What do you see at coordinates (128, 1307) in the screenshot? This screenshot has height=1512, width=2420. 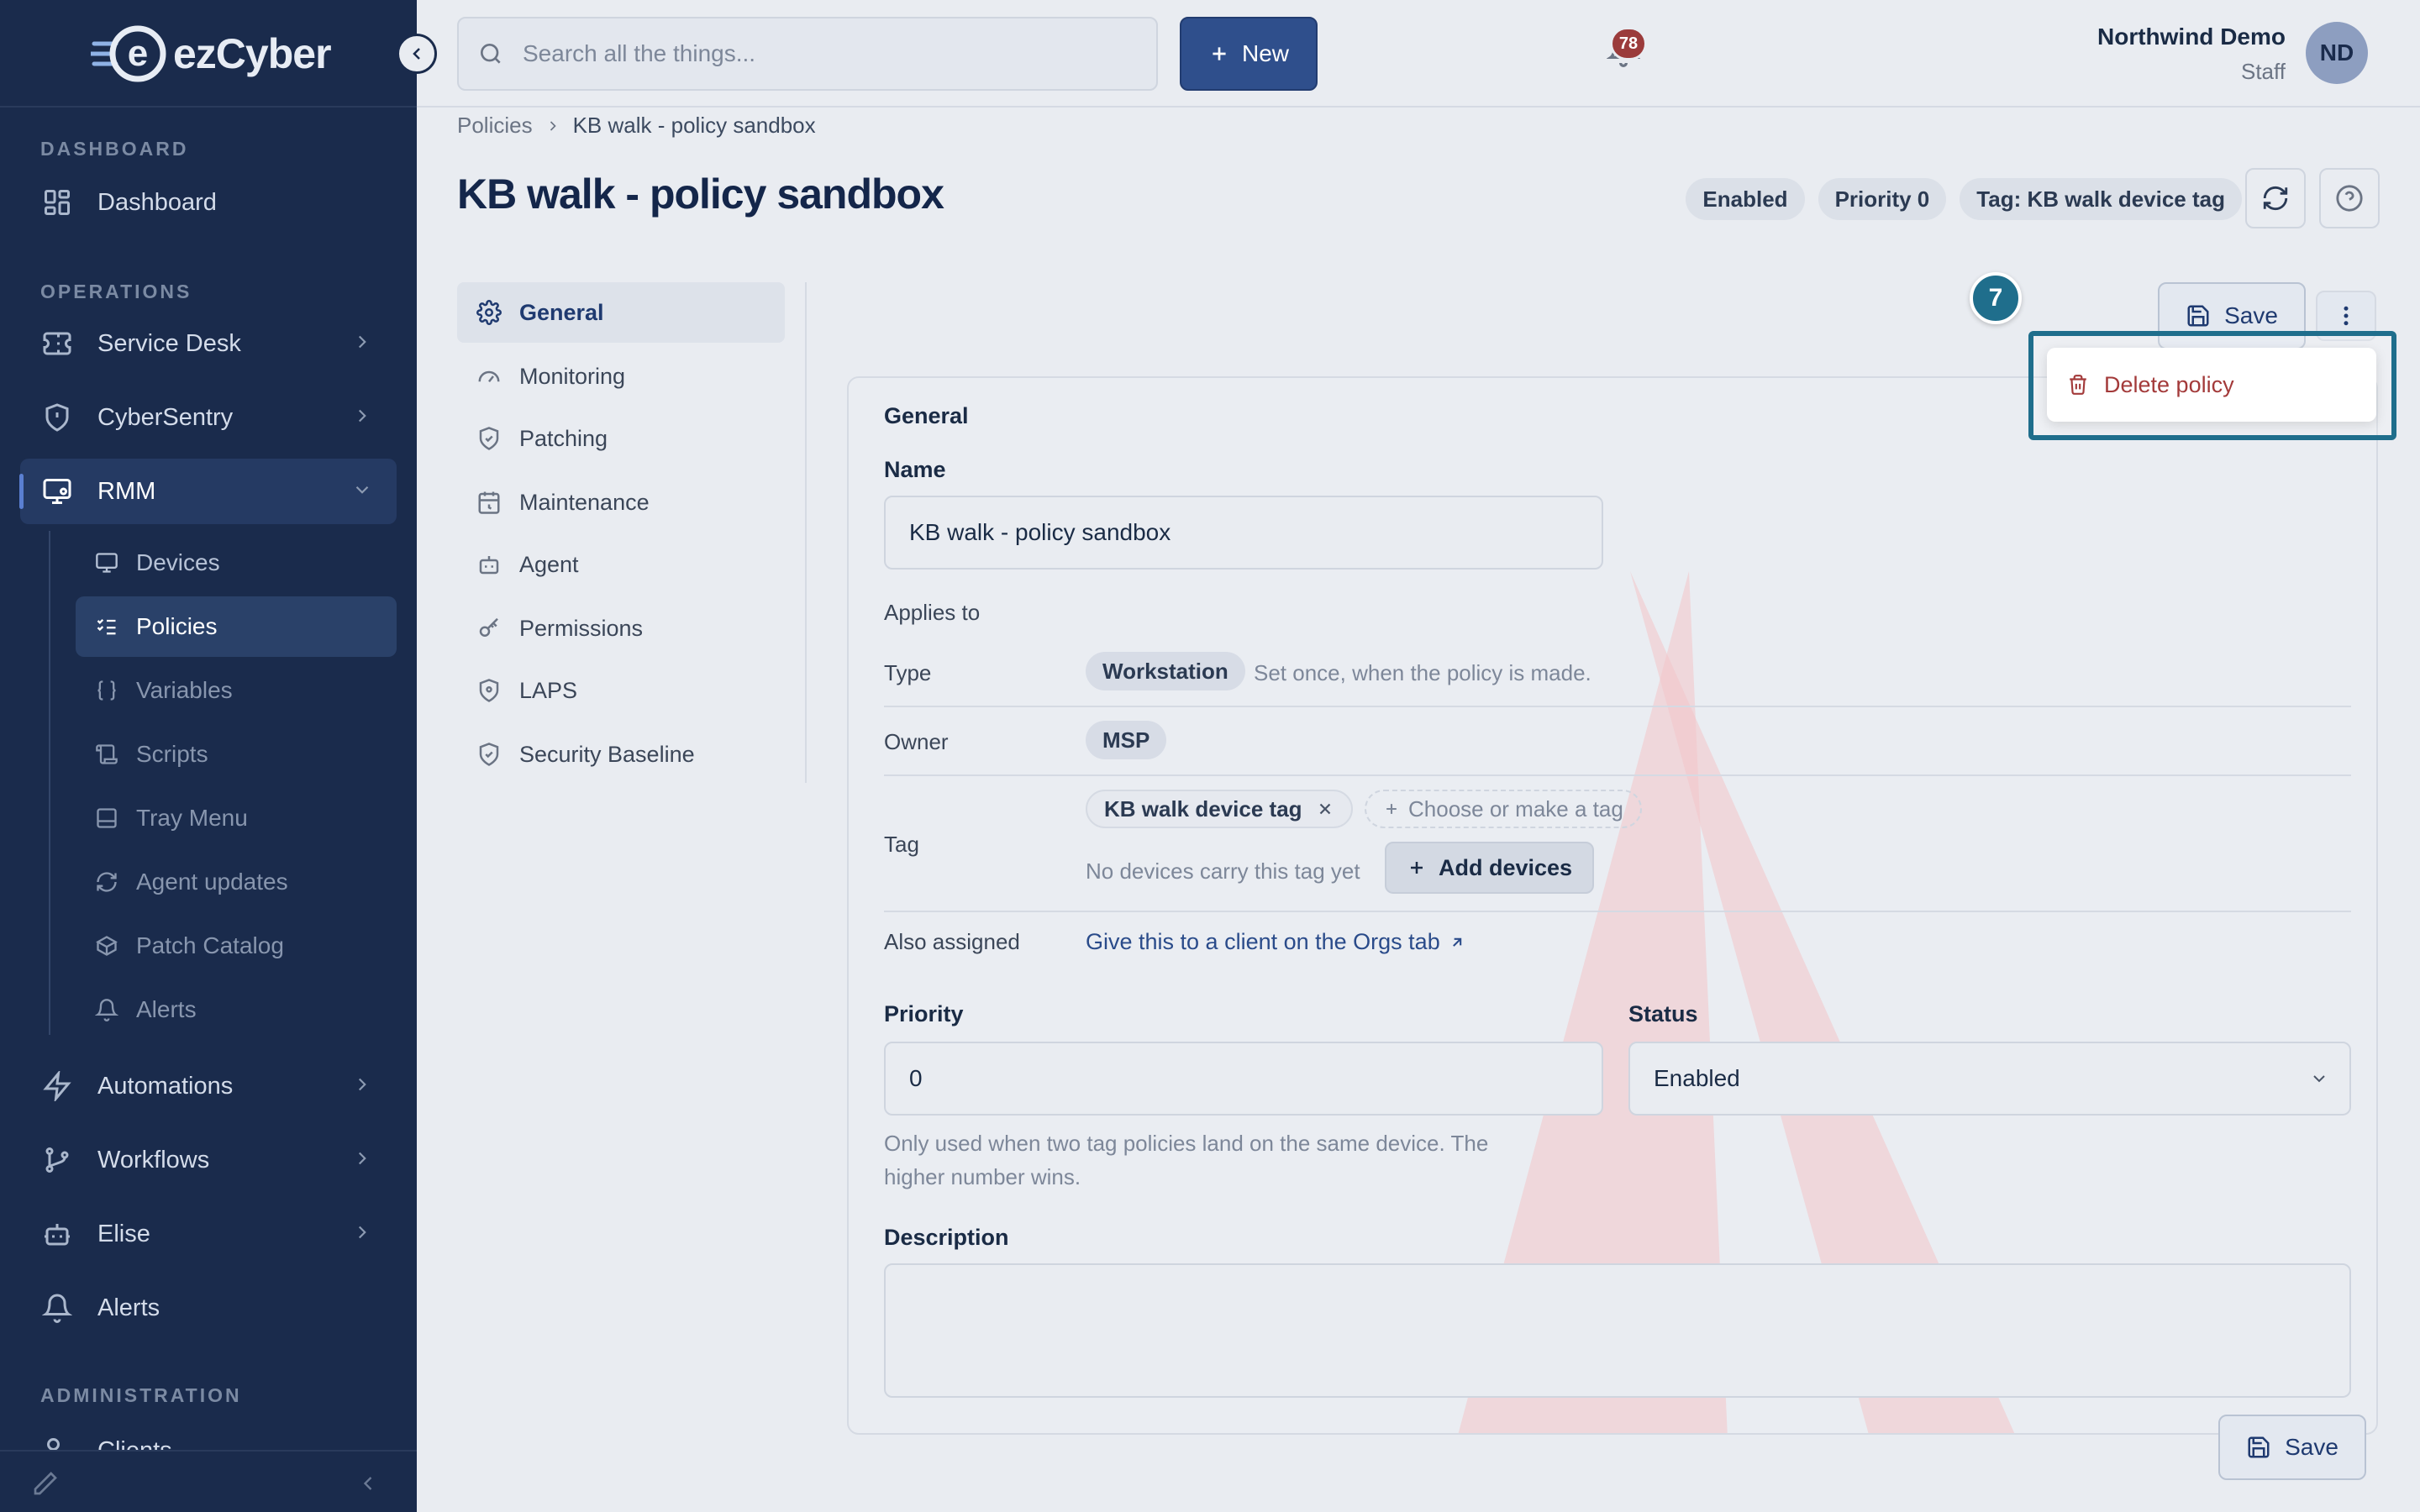 I see `sidebar-item-label: Alerts` at bounding box center [128, 1307].